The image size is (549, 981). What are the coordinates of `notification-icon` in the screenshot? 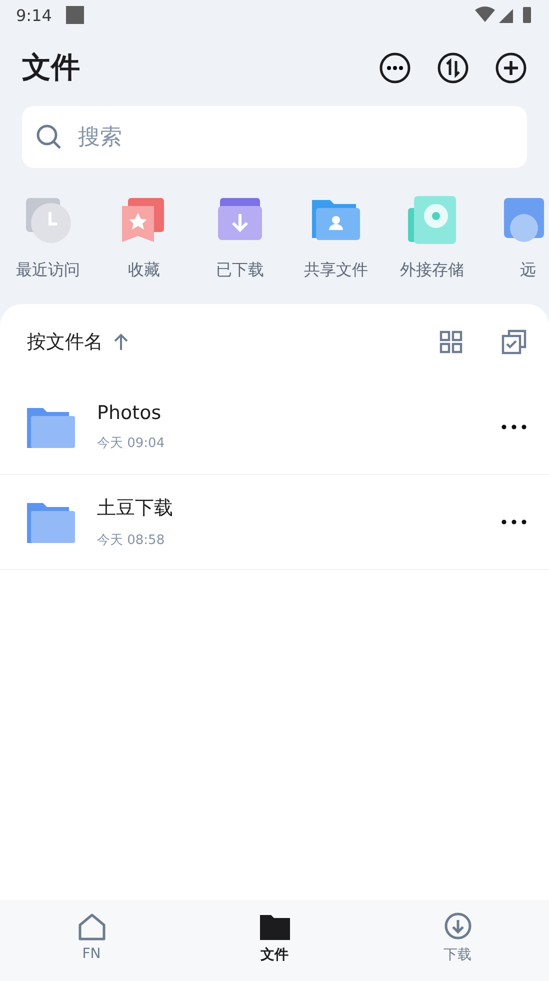 It's located at (75, 15).